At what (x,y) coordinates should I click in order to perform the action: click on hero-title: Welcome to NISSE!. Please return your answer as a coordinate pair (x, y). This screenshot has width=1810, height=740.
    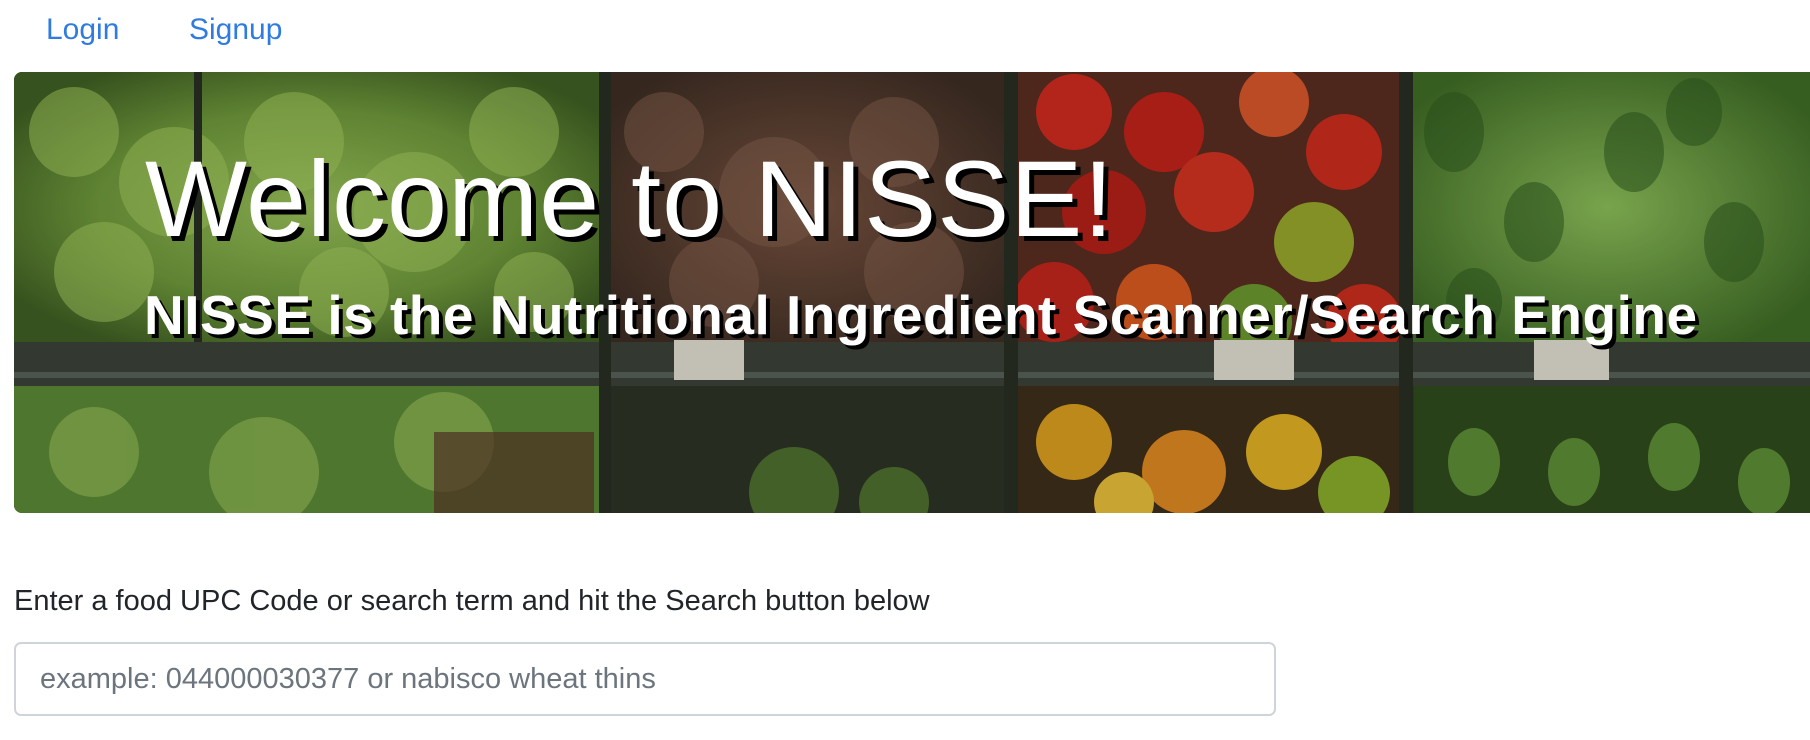
    Looking at the image, I should click on (630, 198).